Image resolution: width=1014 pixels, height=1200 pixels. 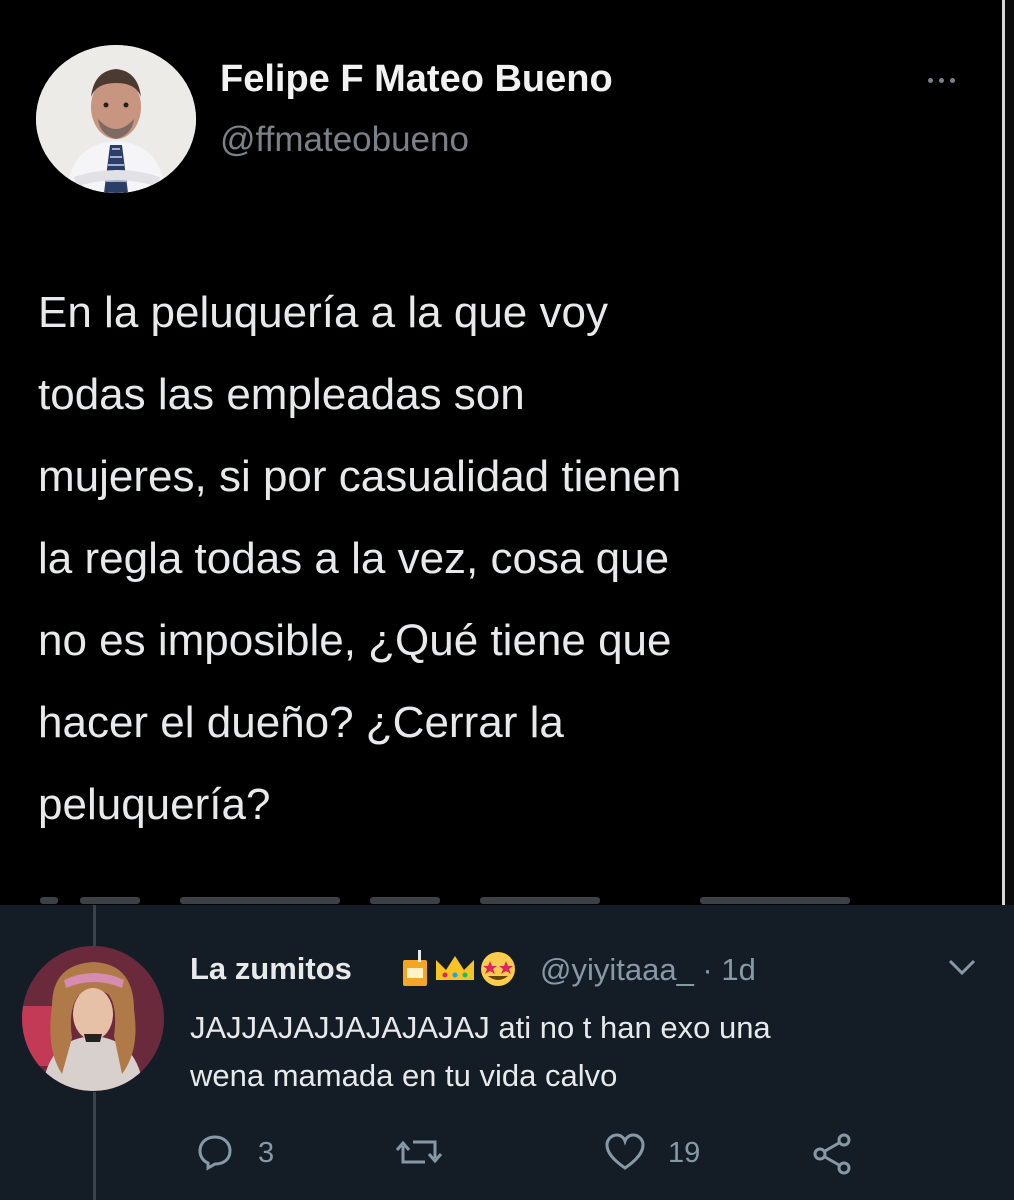 I want to click on tweet-text-line: mujeres, si por casualidad tienen, so click(x=360, y=476).